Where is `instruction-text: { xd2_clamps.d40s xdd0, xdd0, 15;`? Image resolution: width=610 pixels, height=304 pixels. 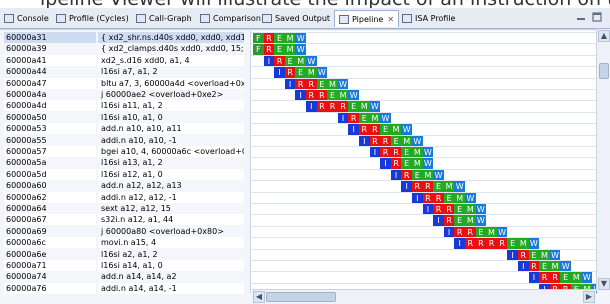
instruction-text: { xd2_clamps.d40s xdd0, xdd0, 15; is located at coordinates (171, 49).